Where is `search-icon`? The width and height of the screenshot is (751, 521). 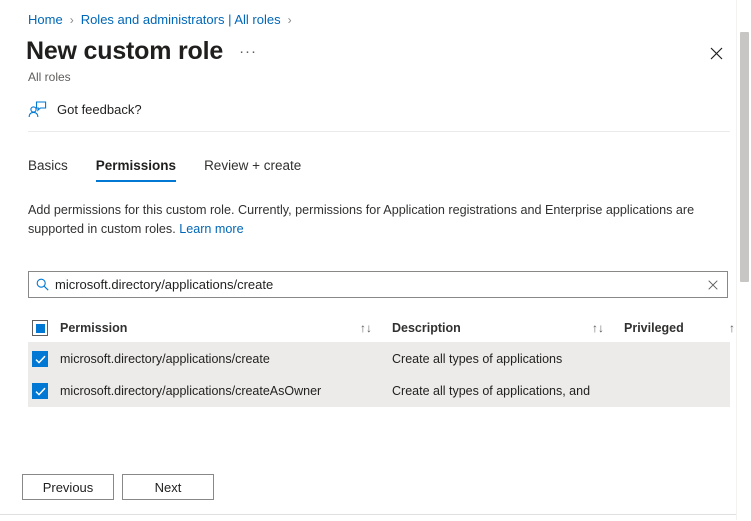
search-icon is located at coordinates (42, 284).